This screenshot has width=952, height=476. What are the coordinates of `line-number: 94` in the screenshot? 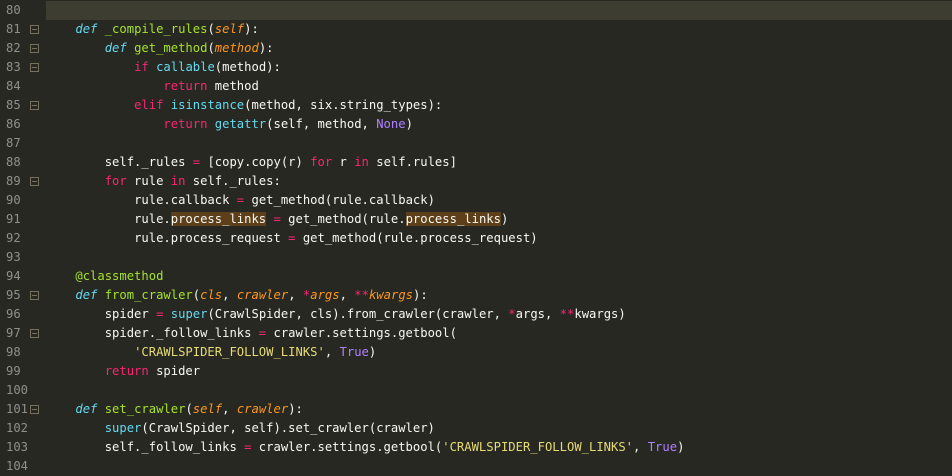 It's located at (13, 276).